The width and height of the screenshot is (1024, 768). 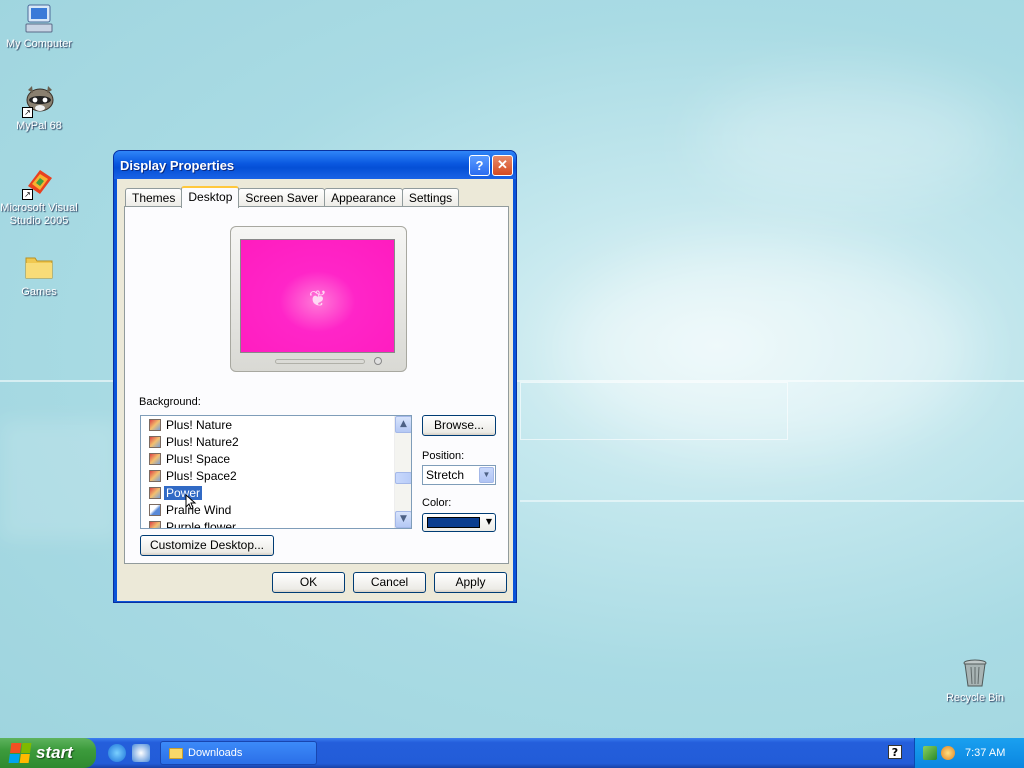 I want to click on wallpaper-line, so click(x=772, y=501).